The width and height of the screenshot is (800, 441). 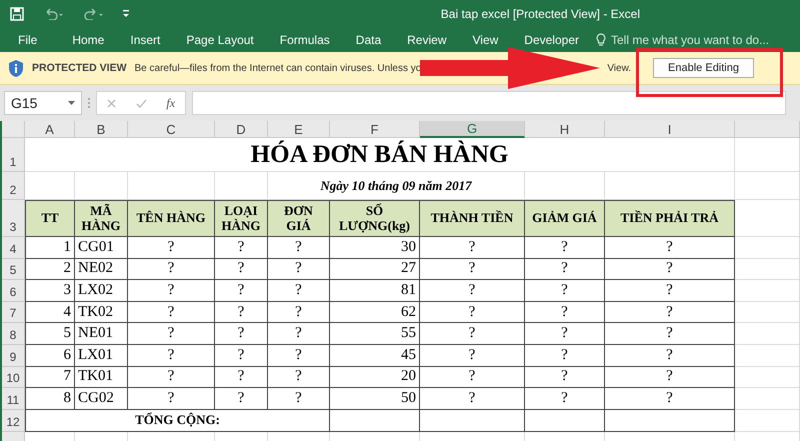 I want to click on column-header: C, so click(x=171, y=129).